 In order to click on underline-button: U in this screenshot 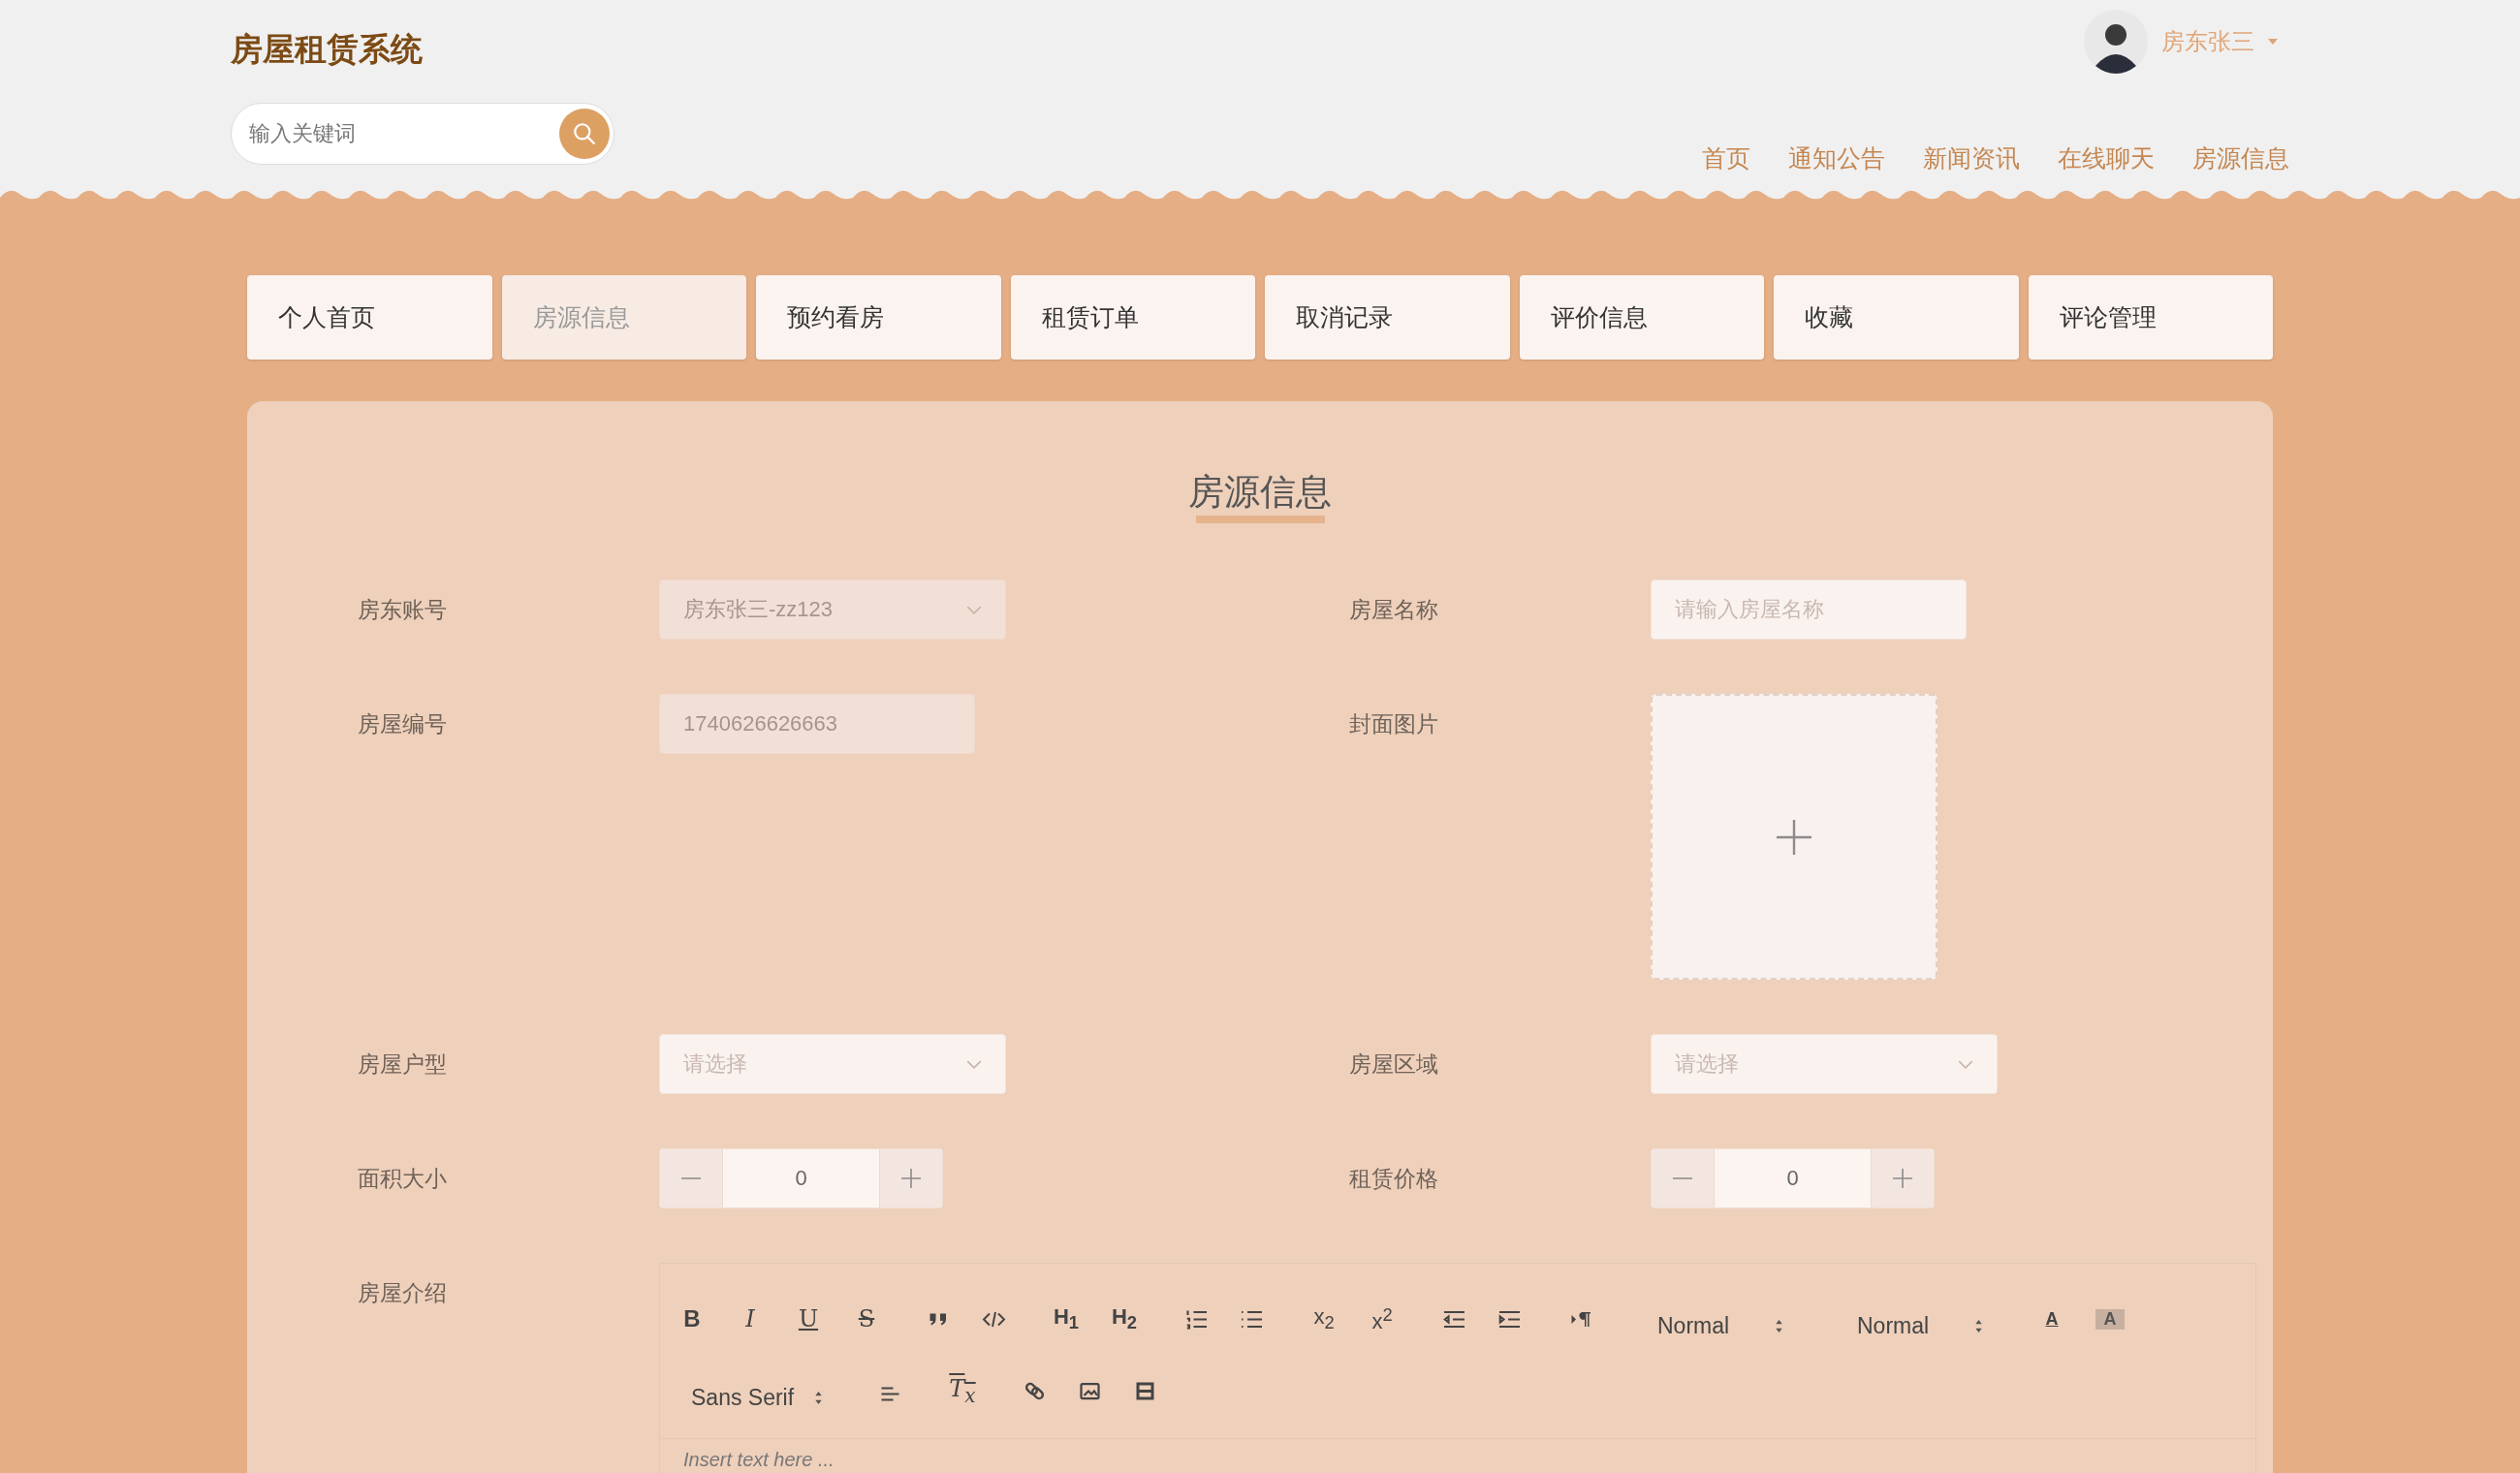, I will do `click(809, 1319)`.